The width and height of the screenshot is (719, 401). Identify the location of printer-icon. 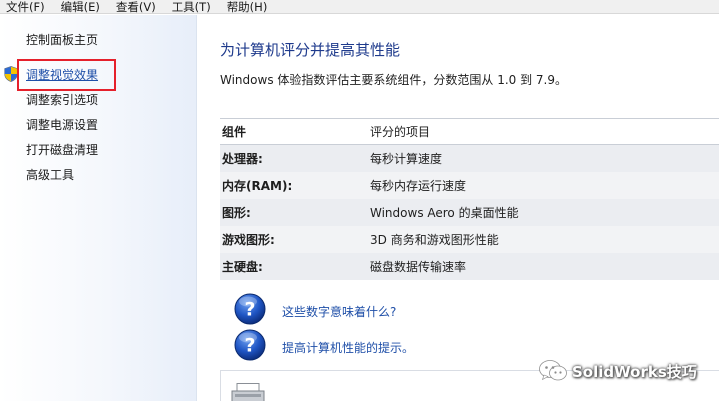
(248, 392).